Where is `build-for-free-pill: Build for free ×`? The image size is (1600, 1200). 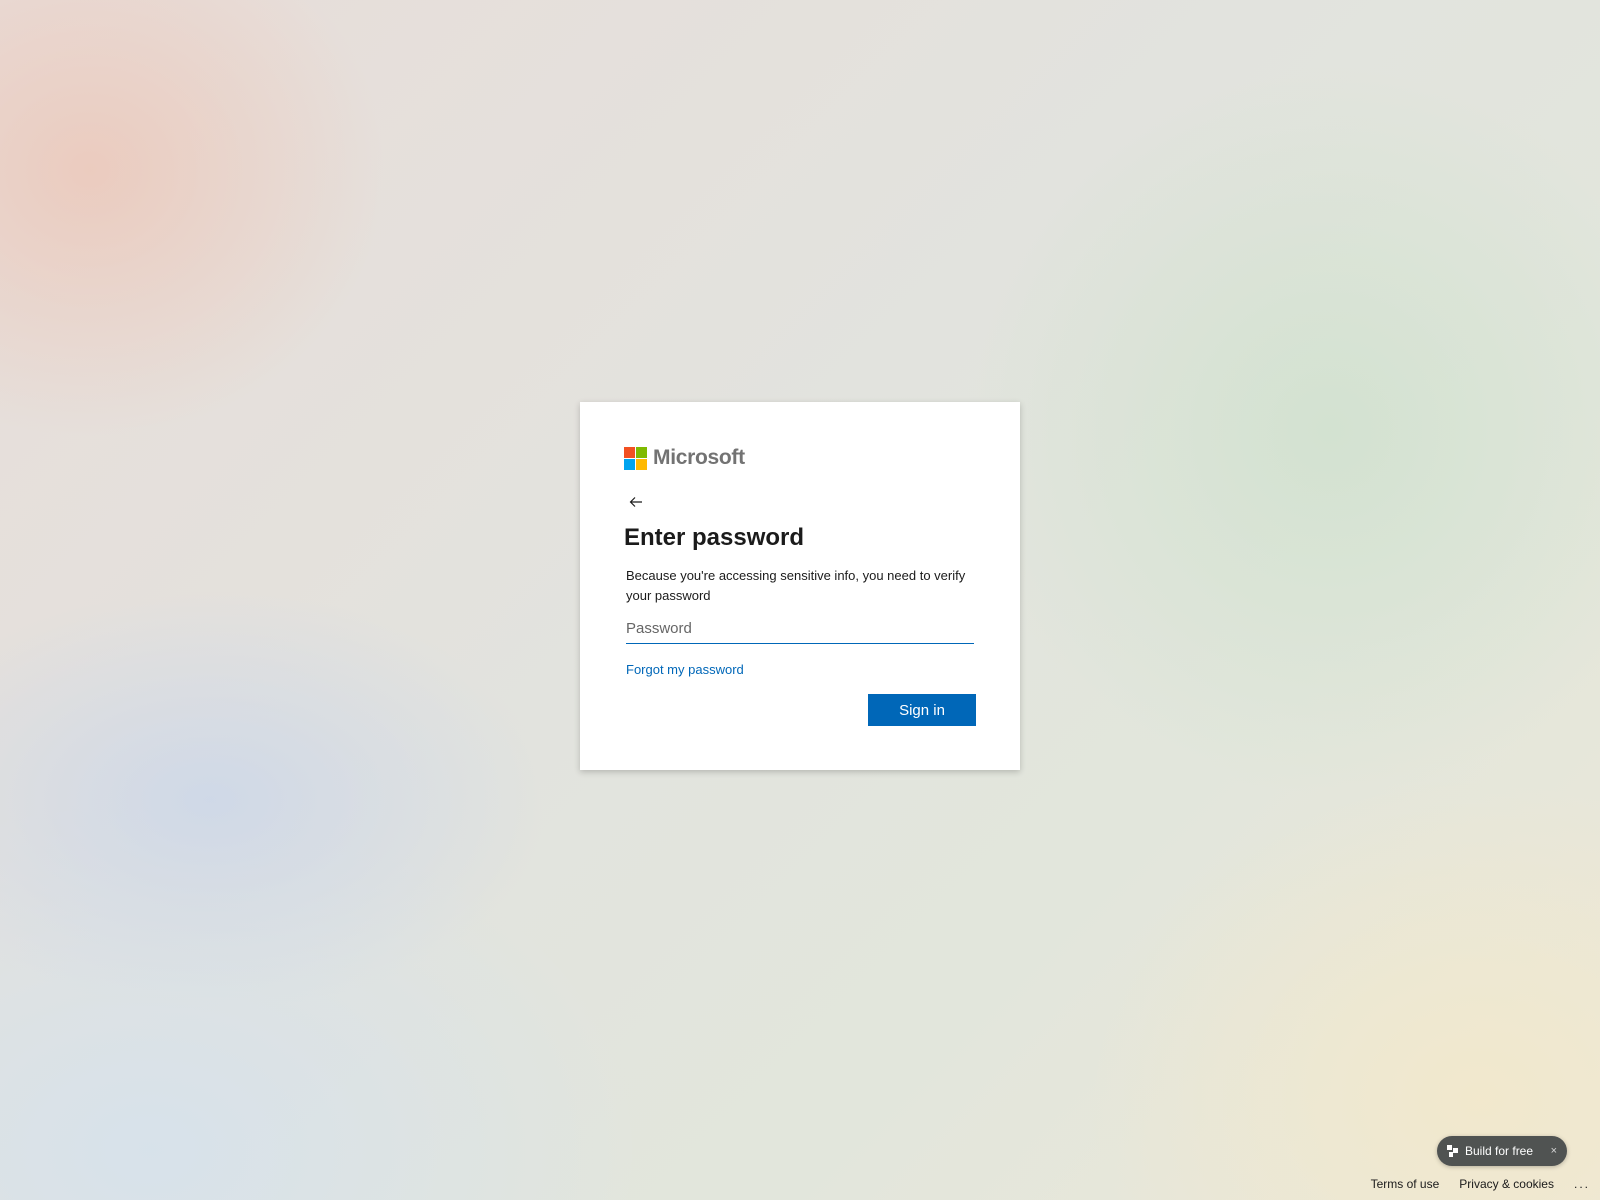
build-for-free-pill: Build for free × is located at coordinates (1502, 1151).